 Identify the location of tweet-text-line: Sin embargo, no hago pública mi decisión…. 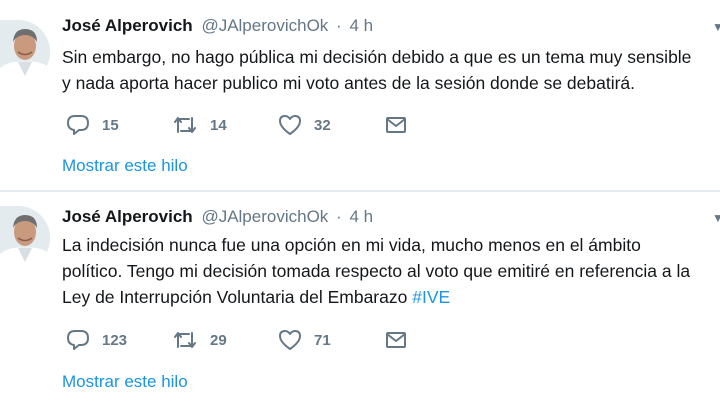
(377, 57).